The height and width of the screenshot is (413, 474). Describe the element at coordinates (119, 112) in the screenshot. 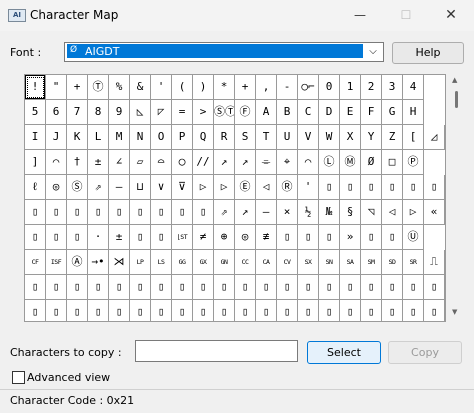

I see `character-cell: 9` at that location.